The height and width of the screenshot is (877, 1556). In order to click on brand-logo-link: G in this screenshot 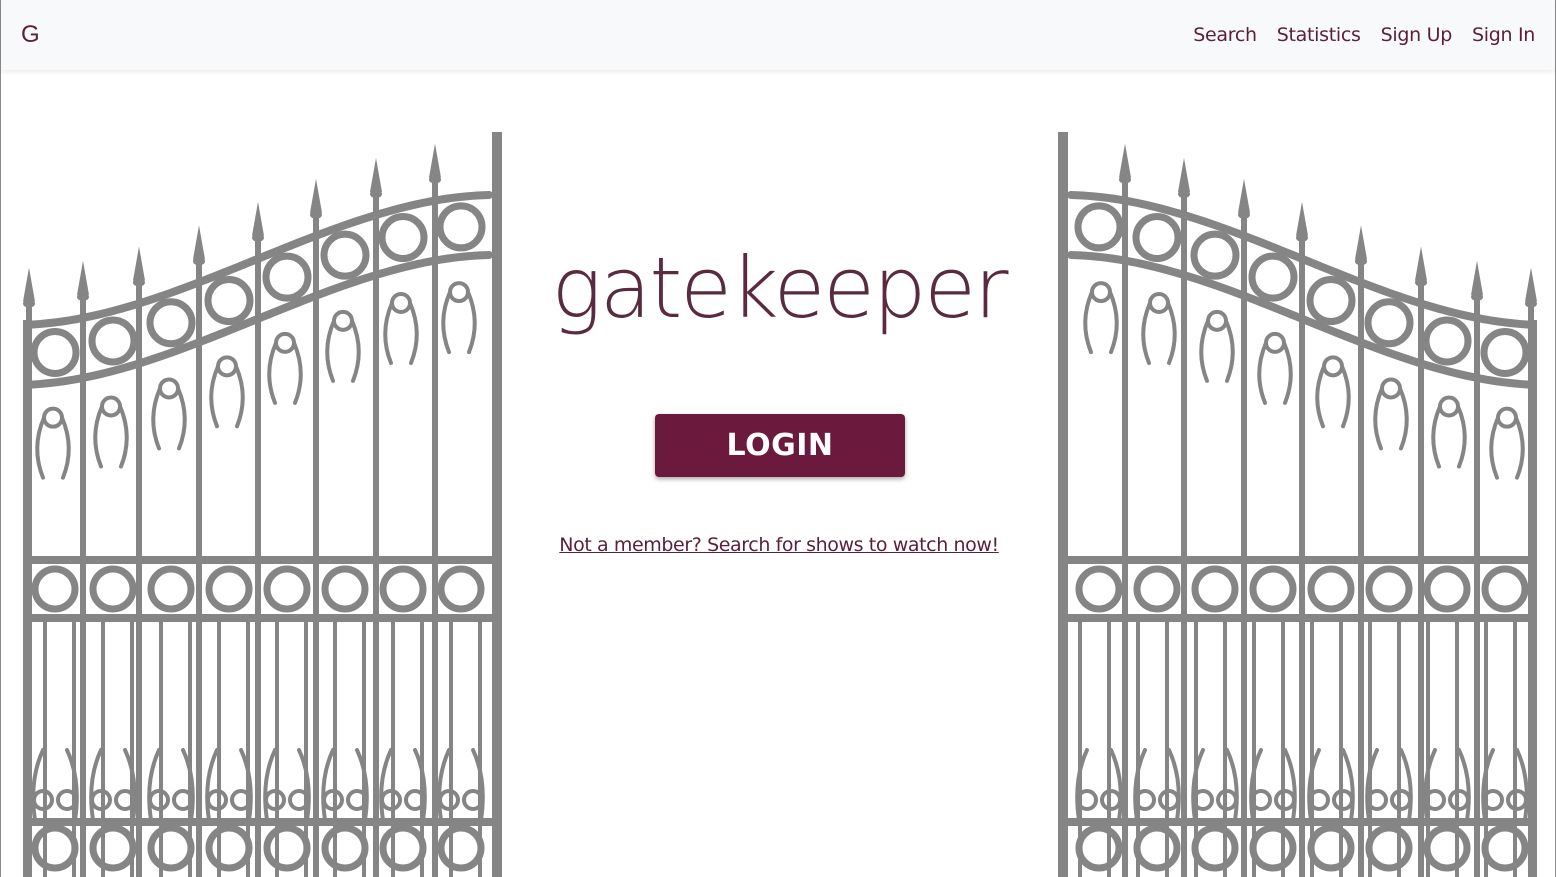, I will do `click(30, 35)`.